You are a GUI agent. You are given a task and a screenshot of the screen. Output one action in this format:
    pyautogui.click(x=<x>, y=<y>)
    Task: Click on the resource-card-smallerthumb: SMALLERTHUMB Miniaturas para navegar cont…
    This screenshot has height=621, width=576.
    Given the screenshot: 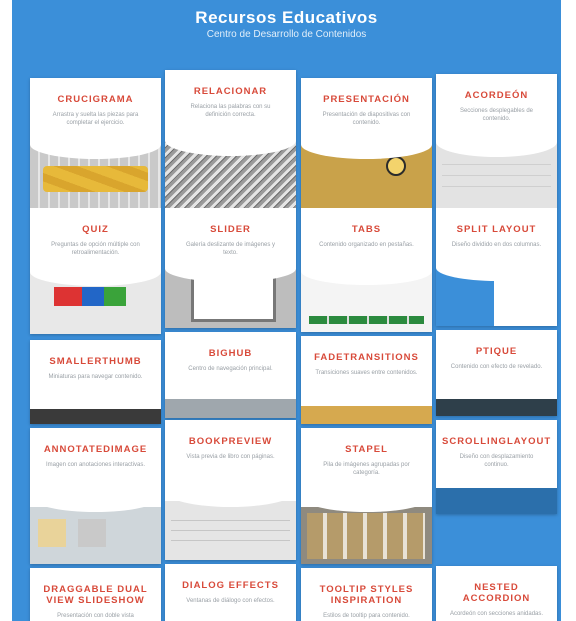 What is the action you would take?
    pyautogui.click(x=95, y=382)
    